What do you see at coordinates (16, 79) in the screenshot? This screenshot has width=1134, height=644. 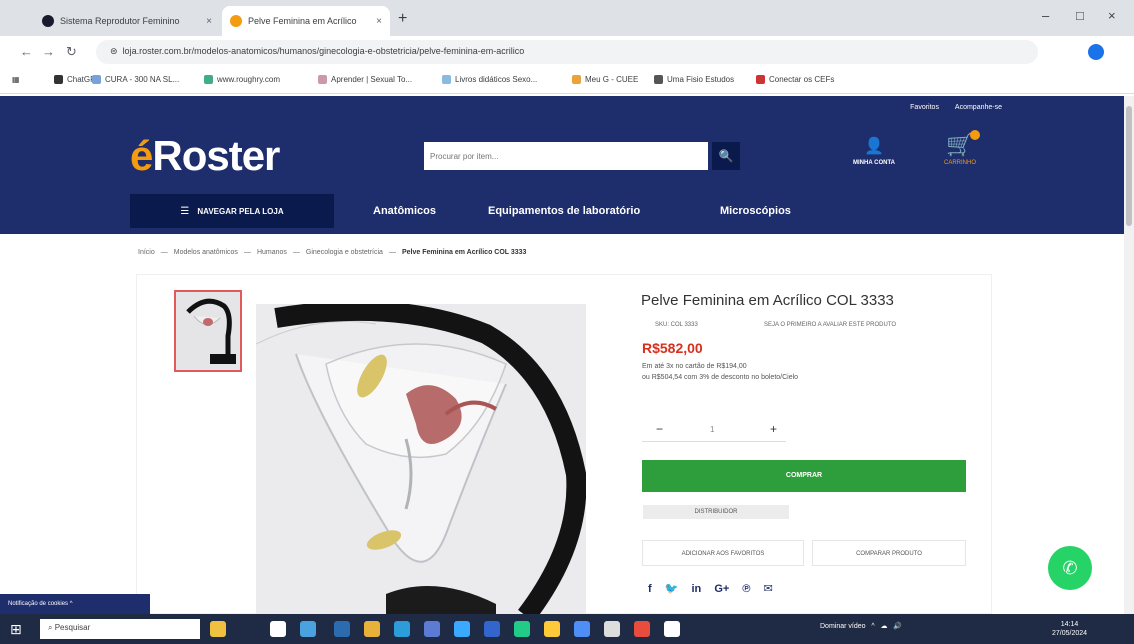 I see `apps-grid-icon: ▦` at bounding box center [16, 79].